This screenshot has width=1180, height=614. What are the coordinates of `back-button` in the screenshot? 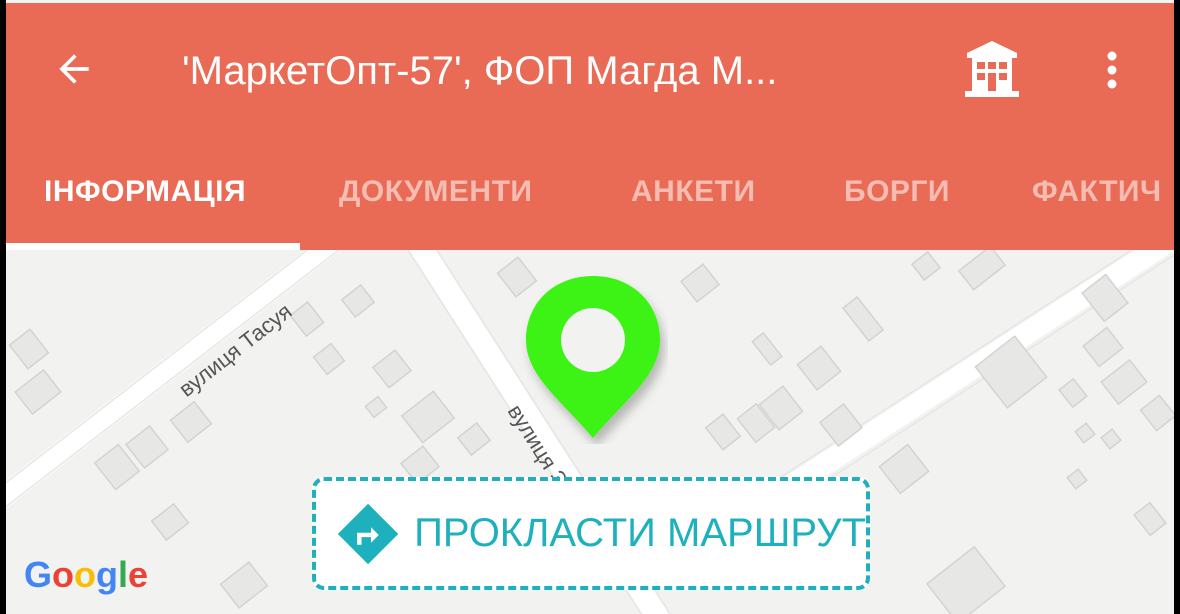 It's located at (74, 69).